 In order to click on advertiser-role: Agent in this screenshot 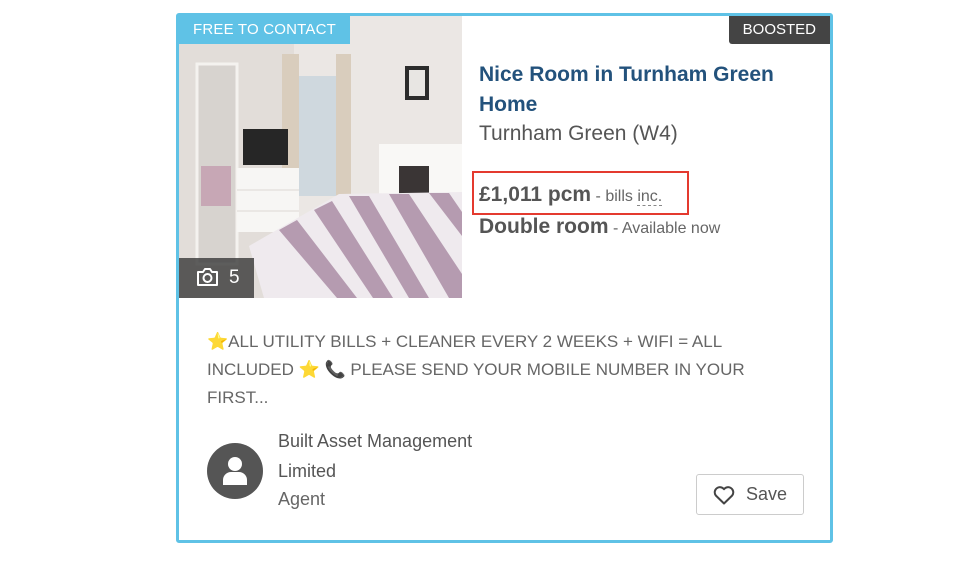, I will do `click(302, 499)`.